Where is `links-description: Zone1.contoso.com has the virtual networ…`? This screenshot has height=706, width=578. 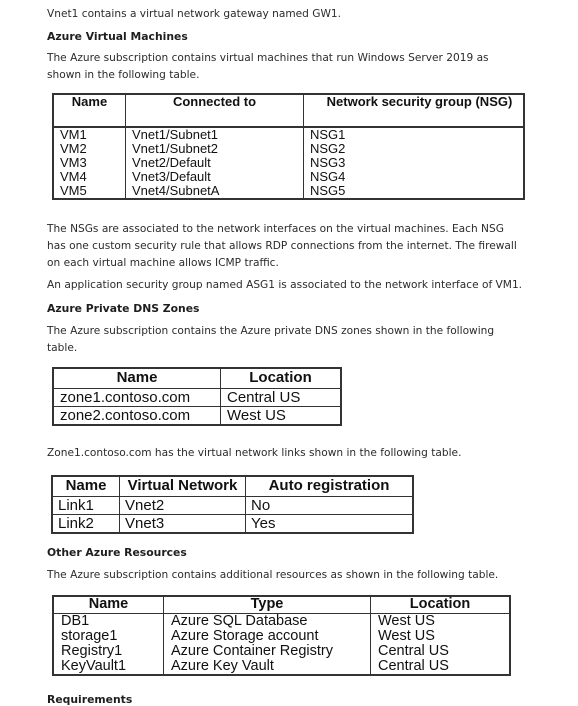 links-description: Zone1.contoso.com has the virtual networ… is located at coordinates (254, 453).